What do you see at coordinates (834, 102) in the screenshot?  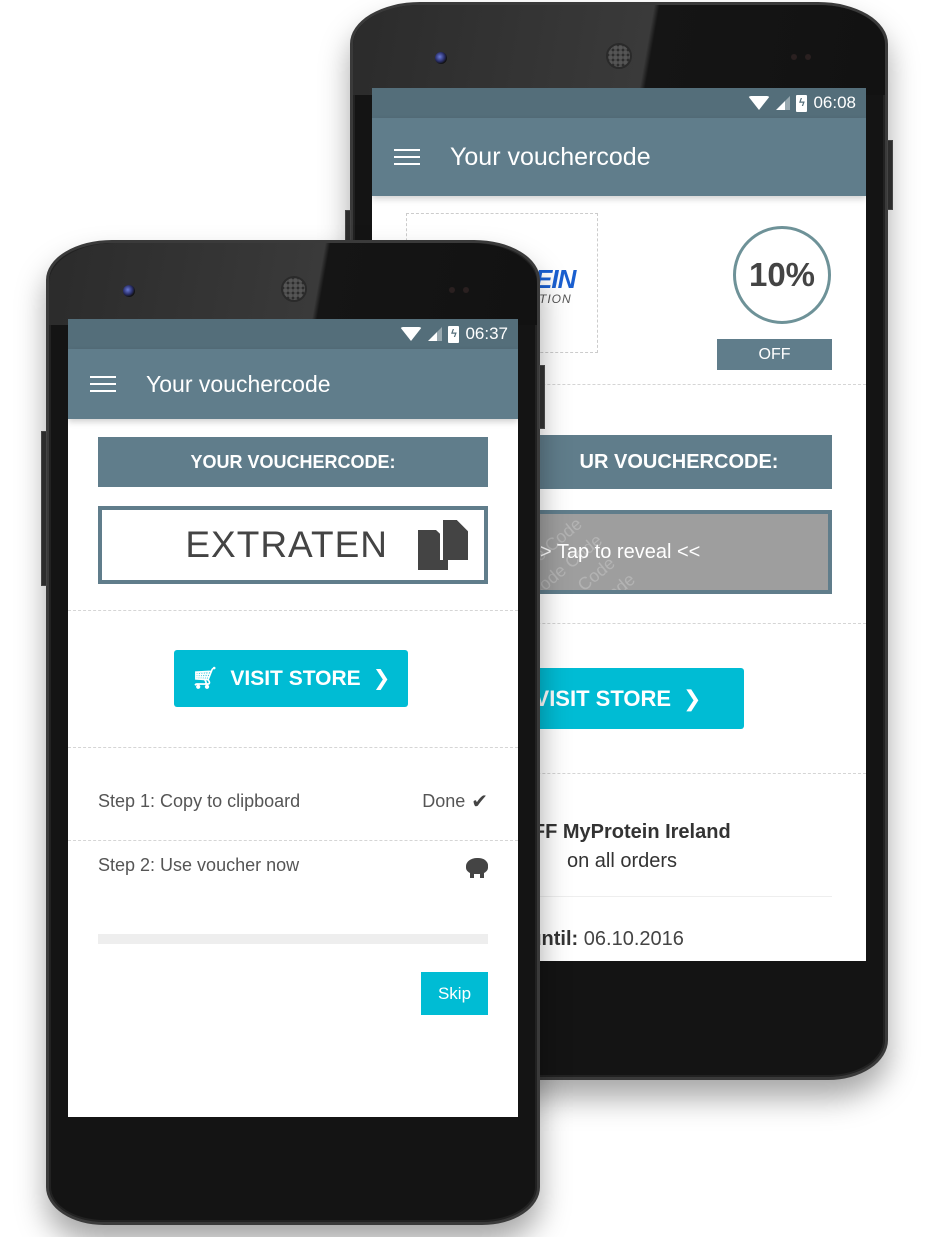 I see `status-time: 06:08` at bounding box center [834, 102].